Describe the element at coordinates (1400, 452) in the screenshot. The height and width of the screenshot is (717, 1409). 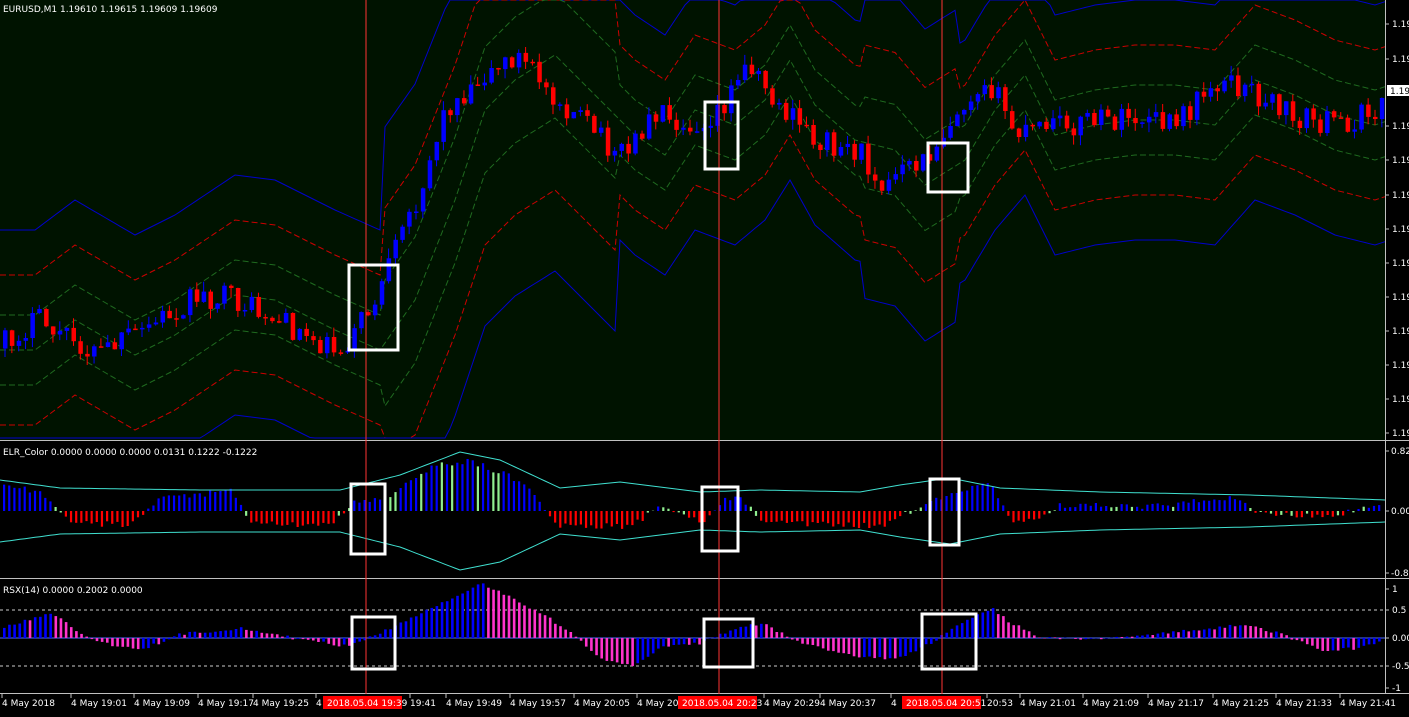
I see `elr-tick-label: 0.82` at that location.